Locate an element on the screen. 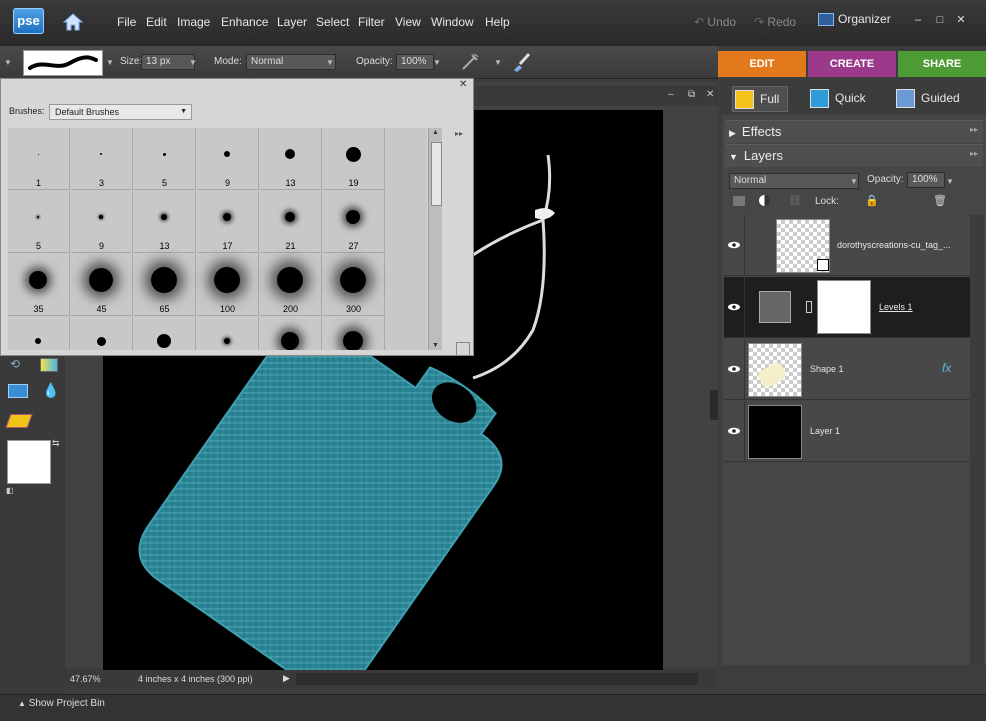 This screenshot has width=986, height=721. lock-transparency-icon is located at coordinates (848, 201).